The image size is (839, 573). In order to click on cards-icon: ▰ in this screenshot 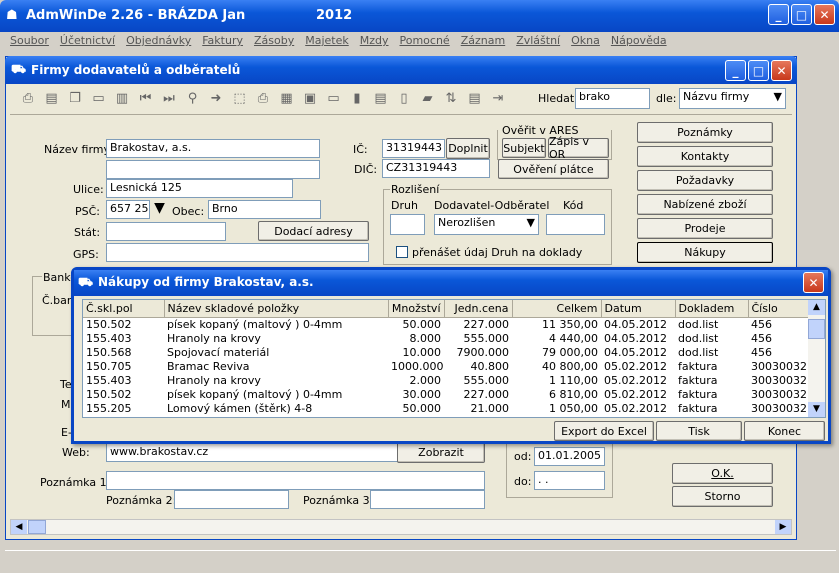, I will do `click(428, 99)`.